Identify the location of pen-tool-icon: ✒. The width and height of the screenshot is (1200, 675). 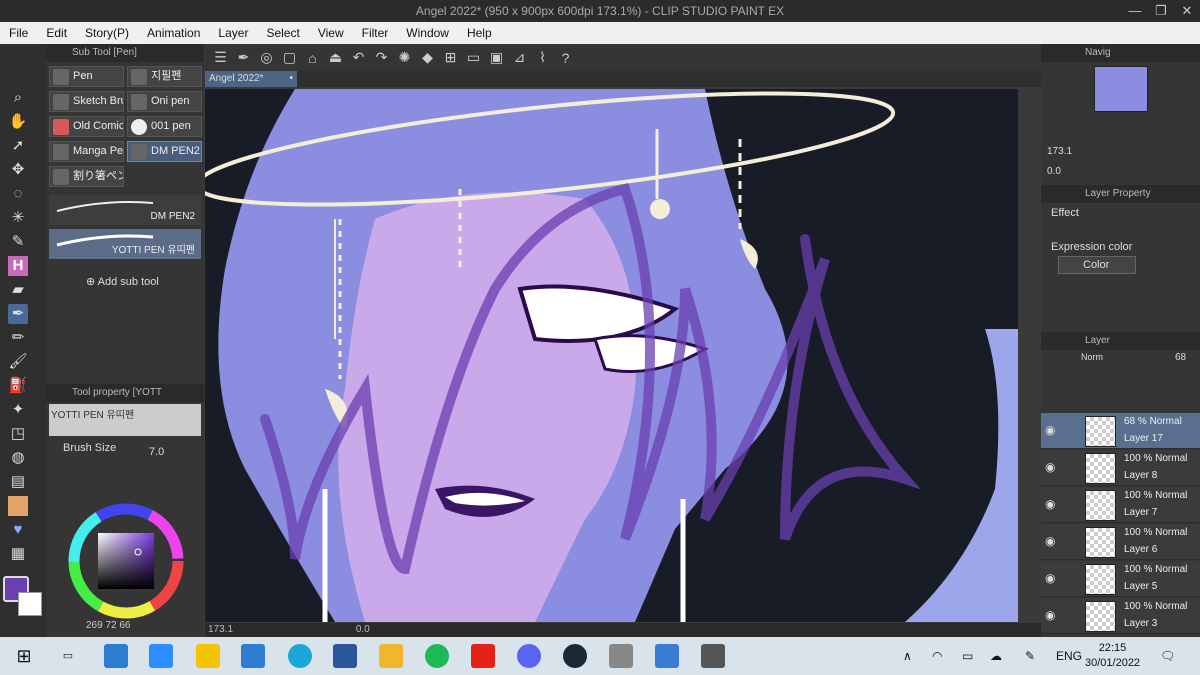
(18, 314).